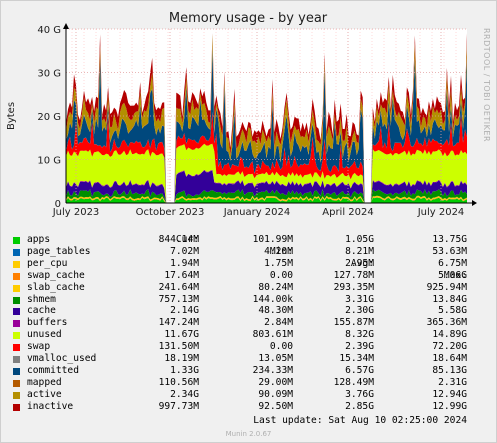  What do you see at coordinates (248, 288) in the screenshot?
I see `legend-row-slab-cache: slab_cache 241.64M 80.24M 293.35M 925.94M` at bounding box center [248, 288].